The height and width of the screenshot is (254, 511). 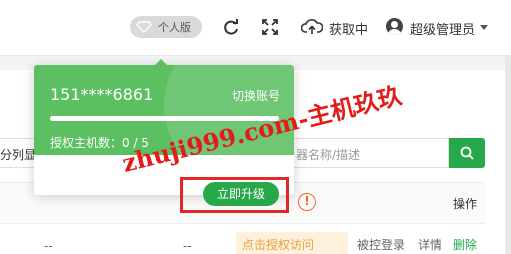 I want to click on authorize-access-tag: 点击授权访问, so click(x=292, y=243).